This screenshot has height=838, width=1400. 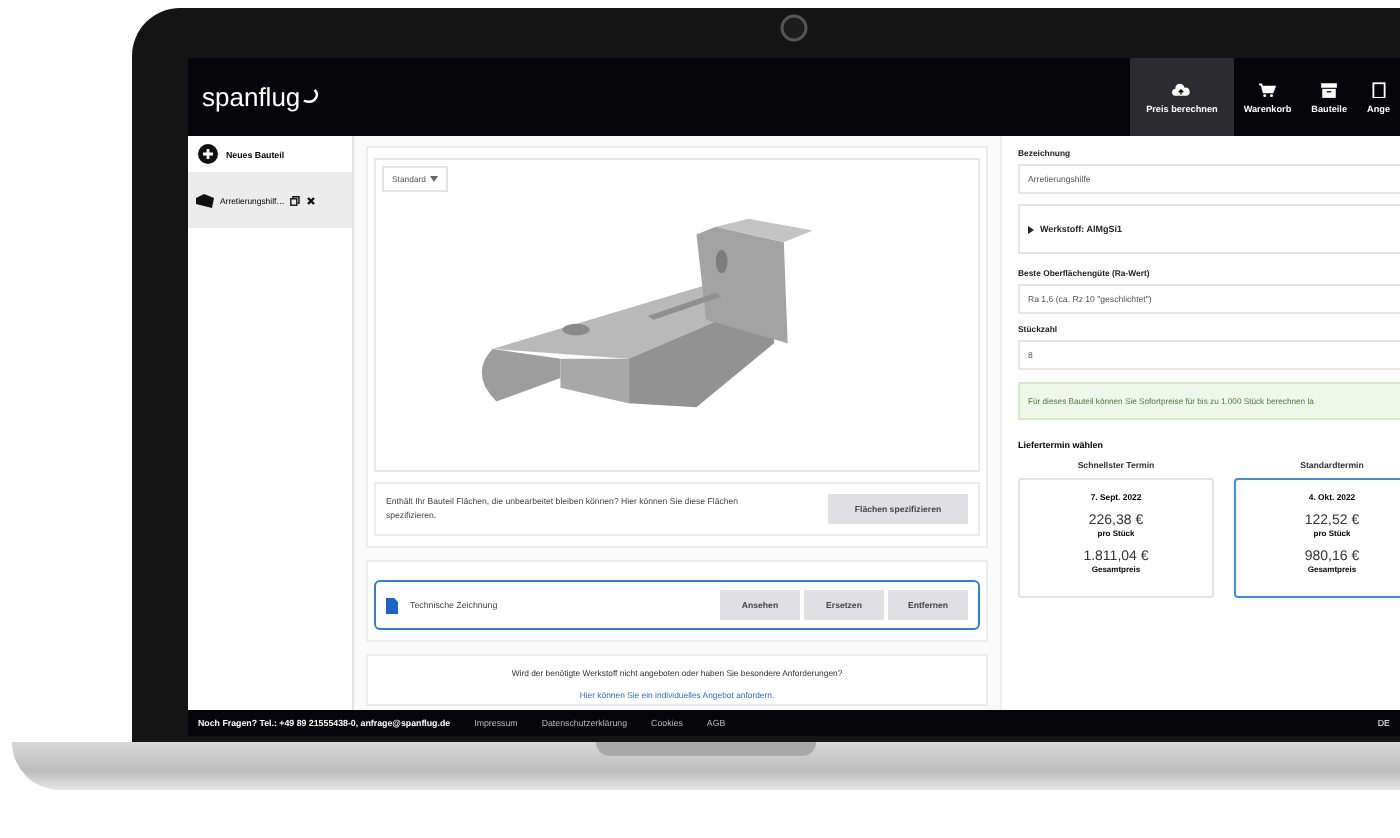 I want to click on copy-icon, so click(x=295, y=200).